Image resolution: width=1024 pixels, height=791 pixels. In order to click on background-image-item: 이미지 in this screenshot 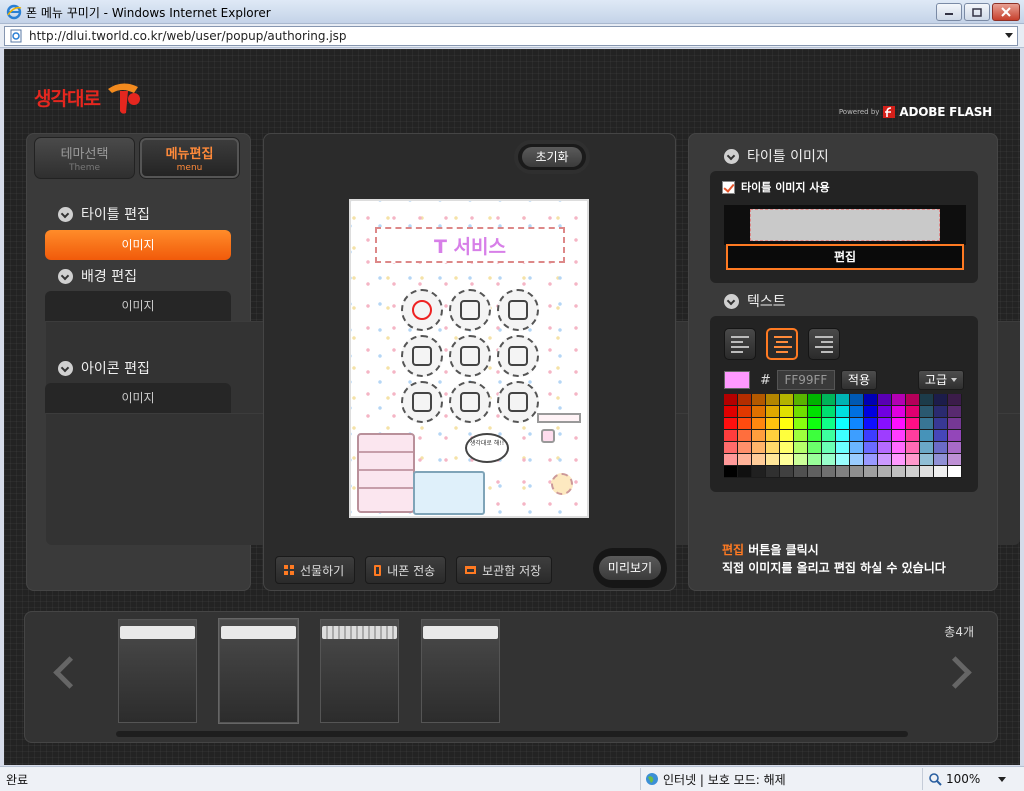, I will do `click(138, 306)`.